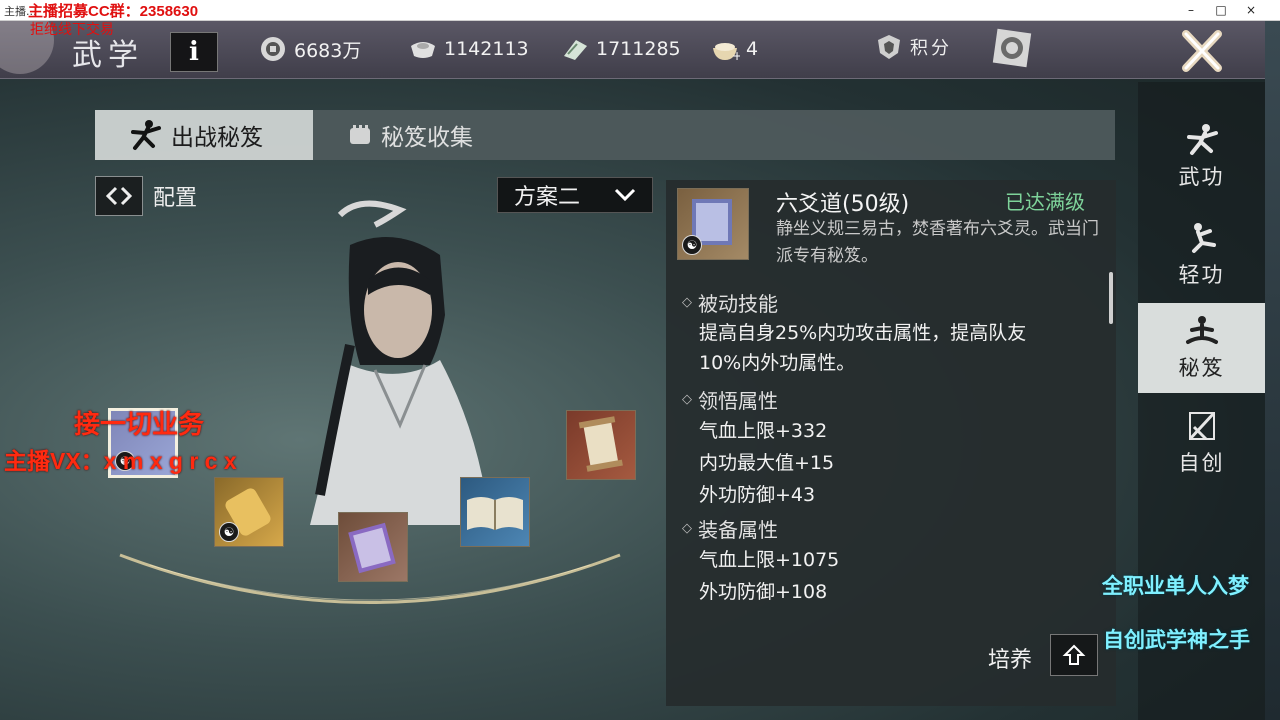  Describe the element at coordinates (175, 198) in the screenshot. I see `config-label: 配置` at that location.